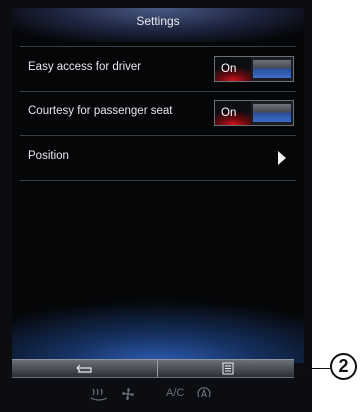 This screenshot has width=361, height=412. What do you see at coordinates (312, 368) in the screenshot?
I see `callout-line` at bounding box center [312, 368].